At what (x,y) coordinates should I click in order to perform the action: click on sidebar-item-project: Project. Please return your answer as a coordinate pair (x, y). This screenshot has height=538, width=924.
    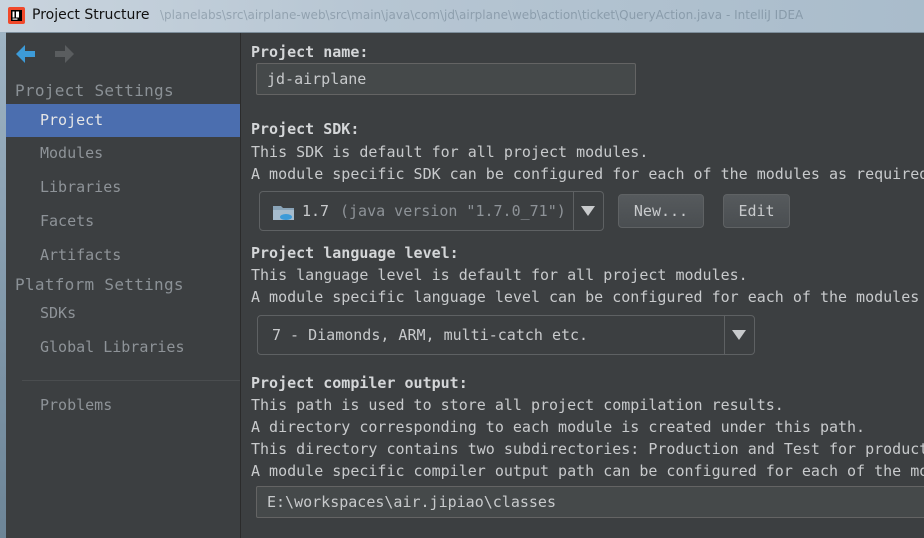
    Looking at the image, I should click on (123, 120).